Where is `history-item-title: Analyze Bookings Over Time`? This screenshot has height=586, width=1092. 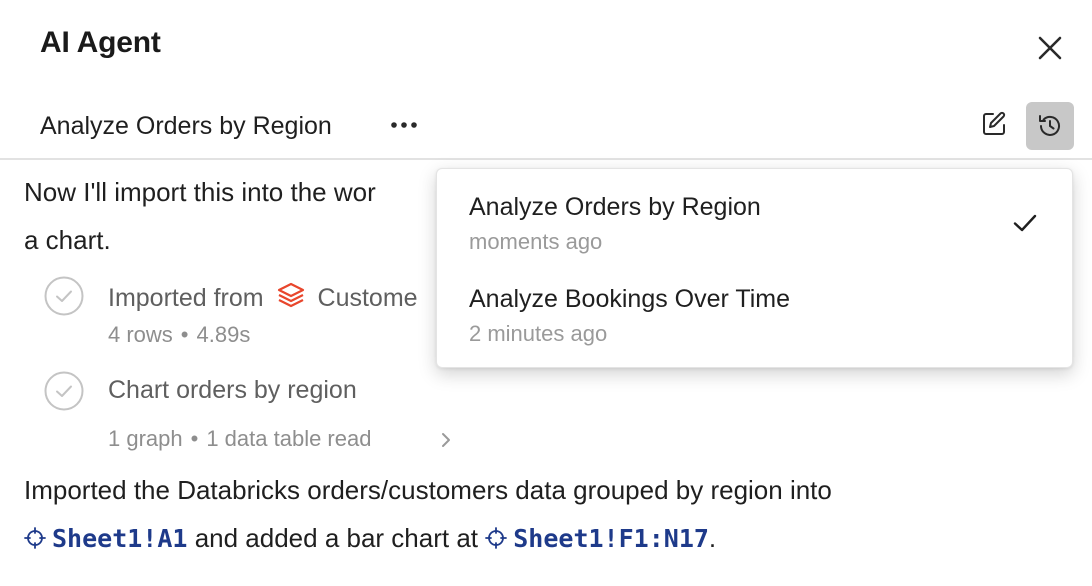 history-item-title: Analyze Bookings Over Time is located at coordinates (629, 299).